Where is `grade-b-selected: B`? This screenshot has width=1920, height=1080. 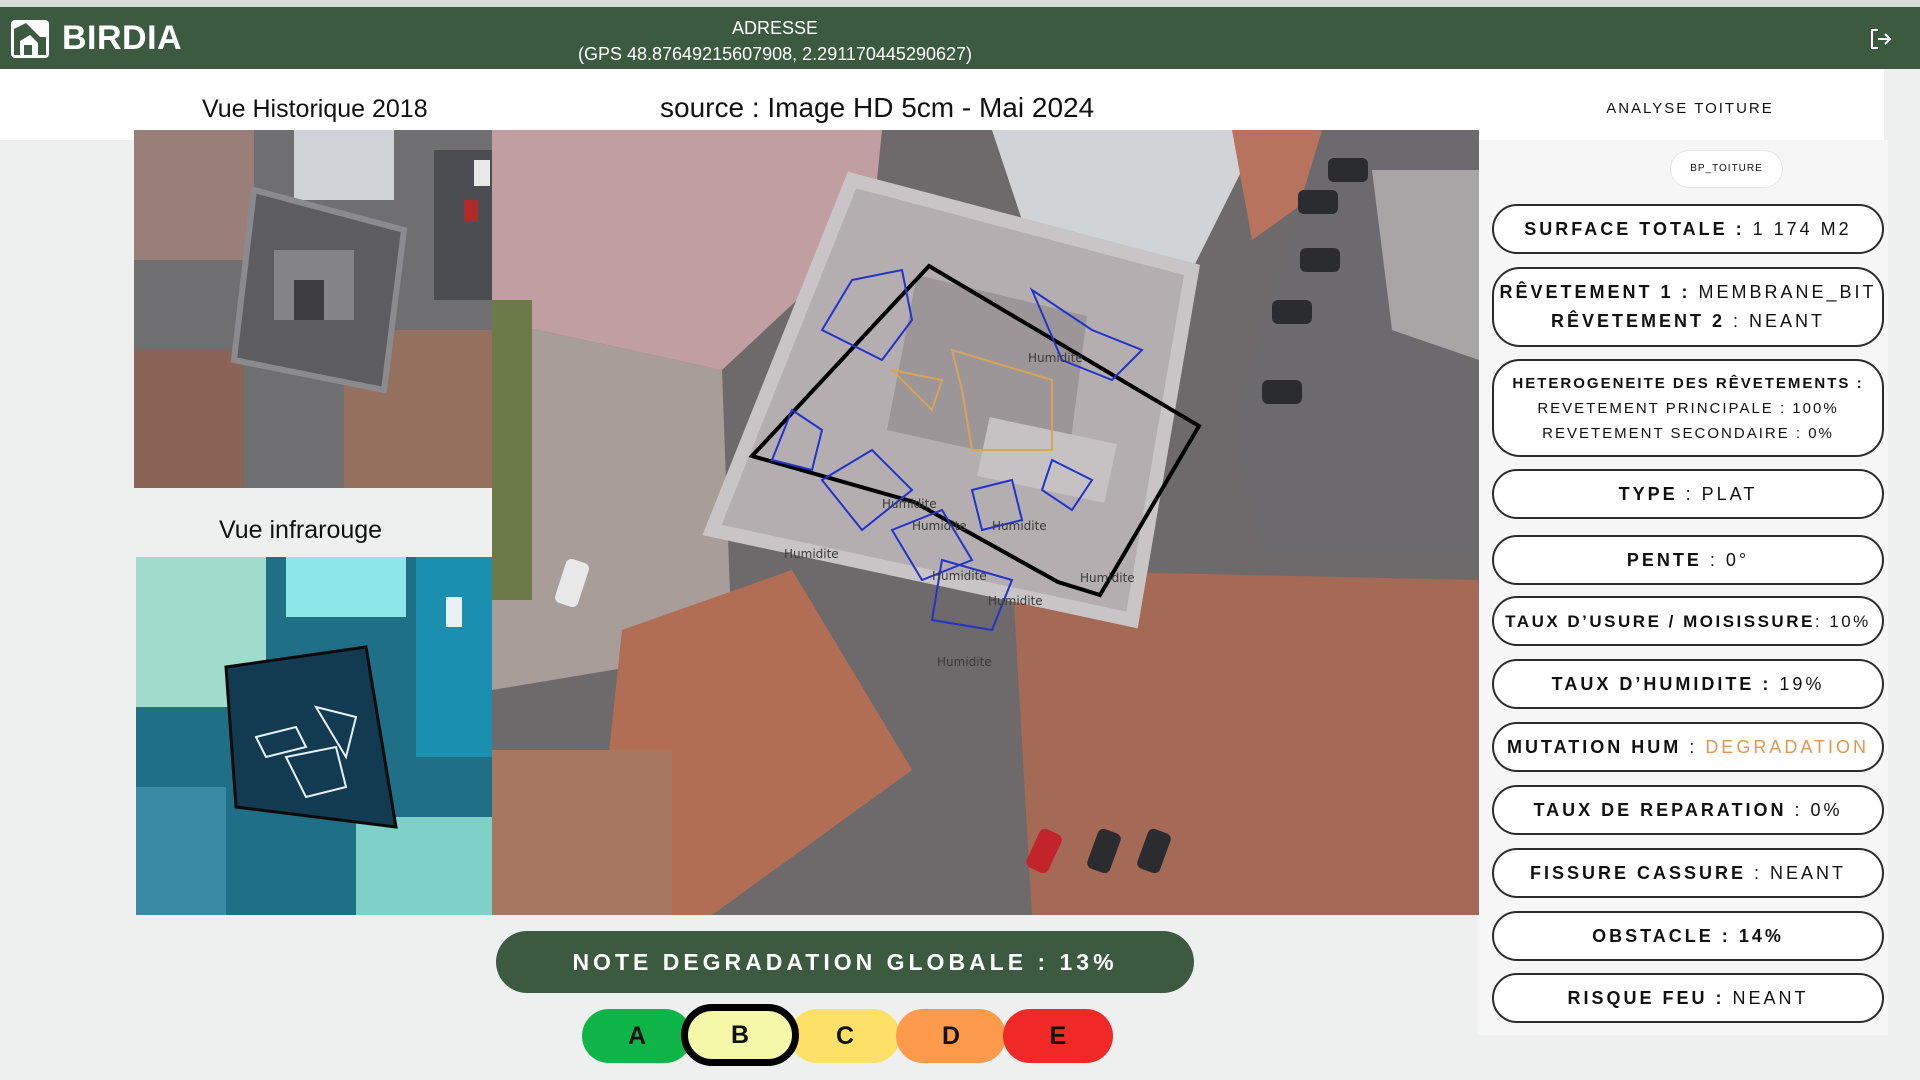 grade-b-selected: B is located at coordinates (740, 1035).